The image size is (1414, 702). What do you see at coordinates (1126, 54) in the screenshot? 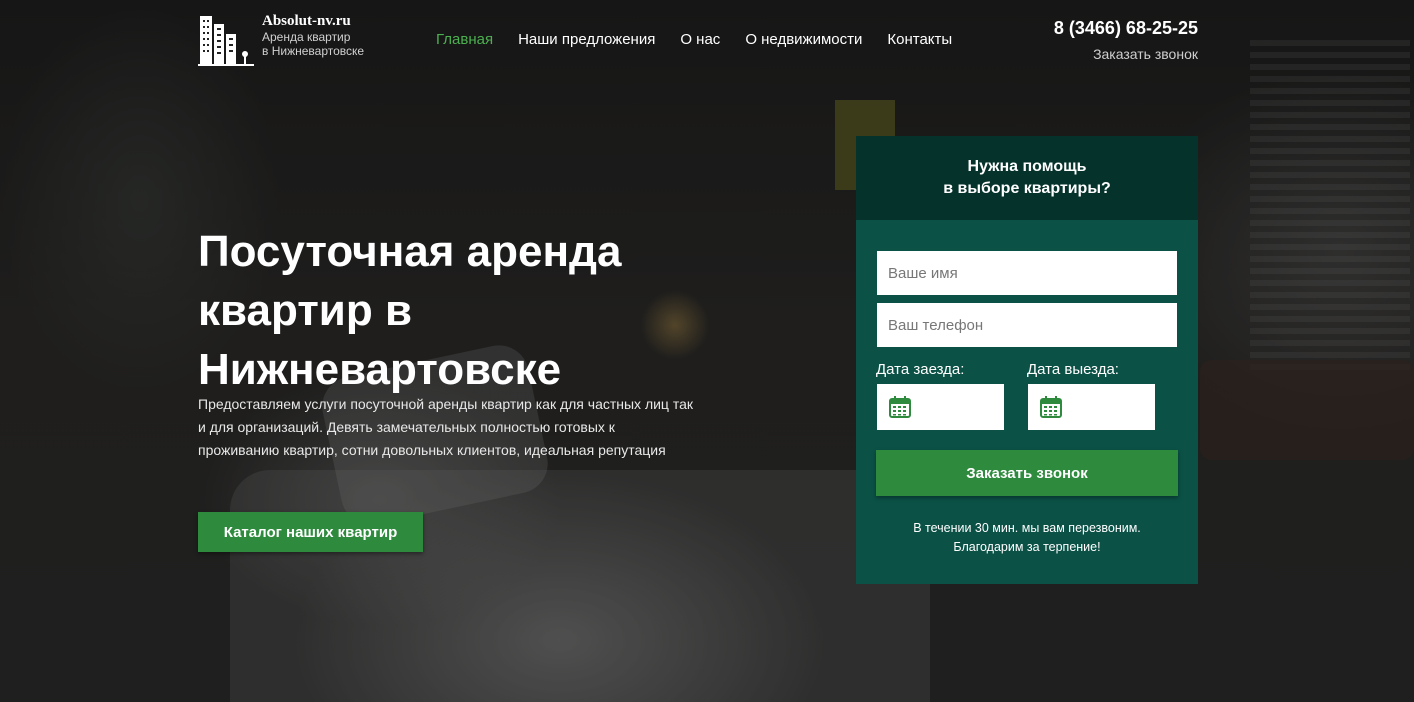
I see `callback-link: Заказать звонок` at bounding box center [1126, 54].